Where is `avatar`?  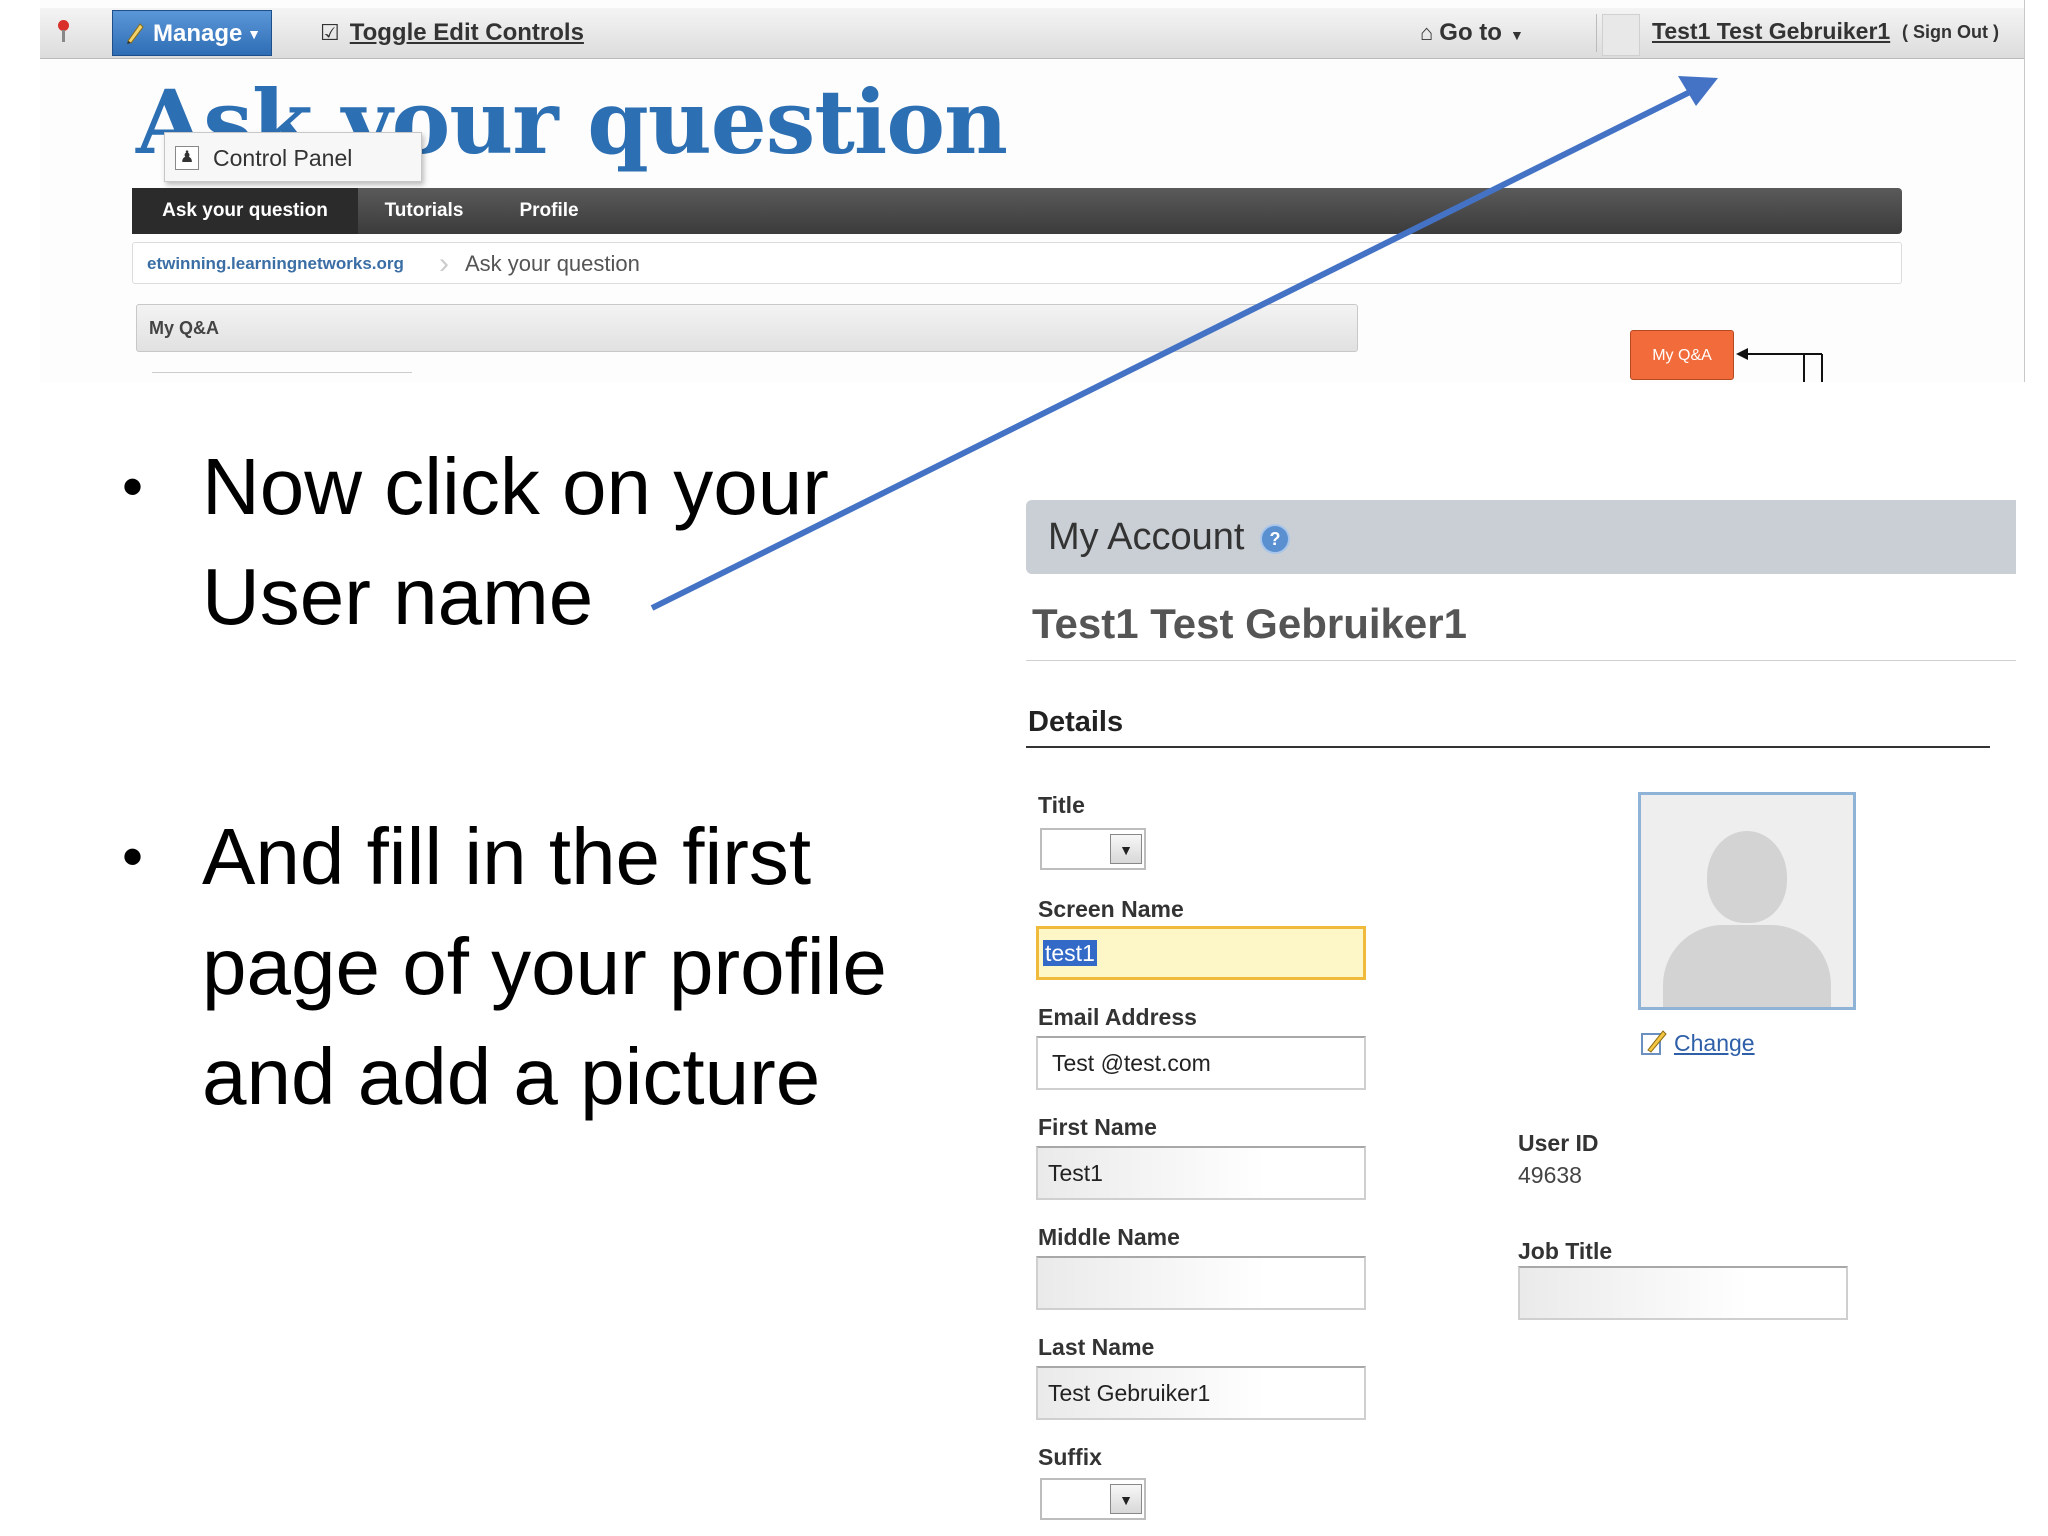
avatar is located at coordinates (1621, 35).